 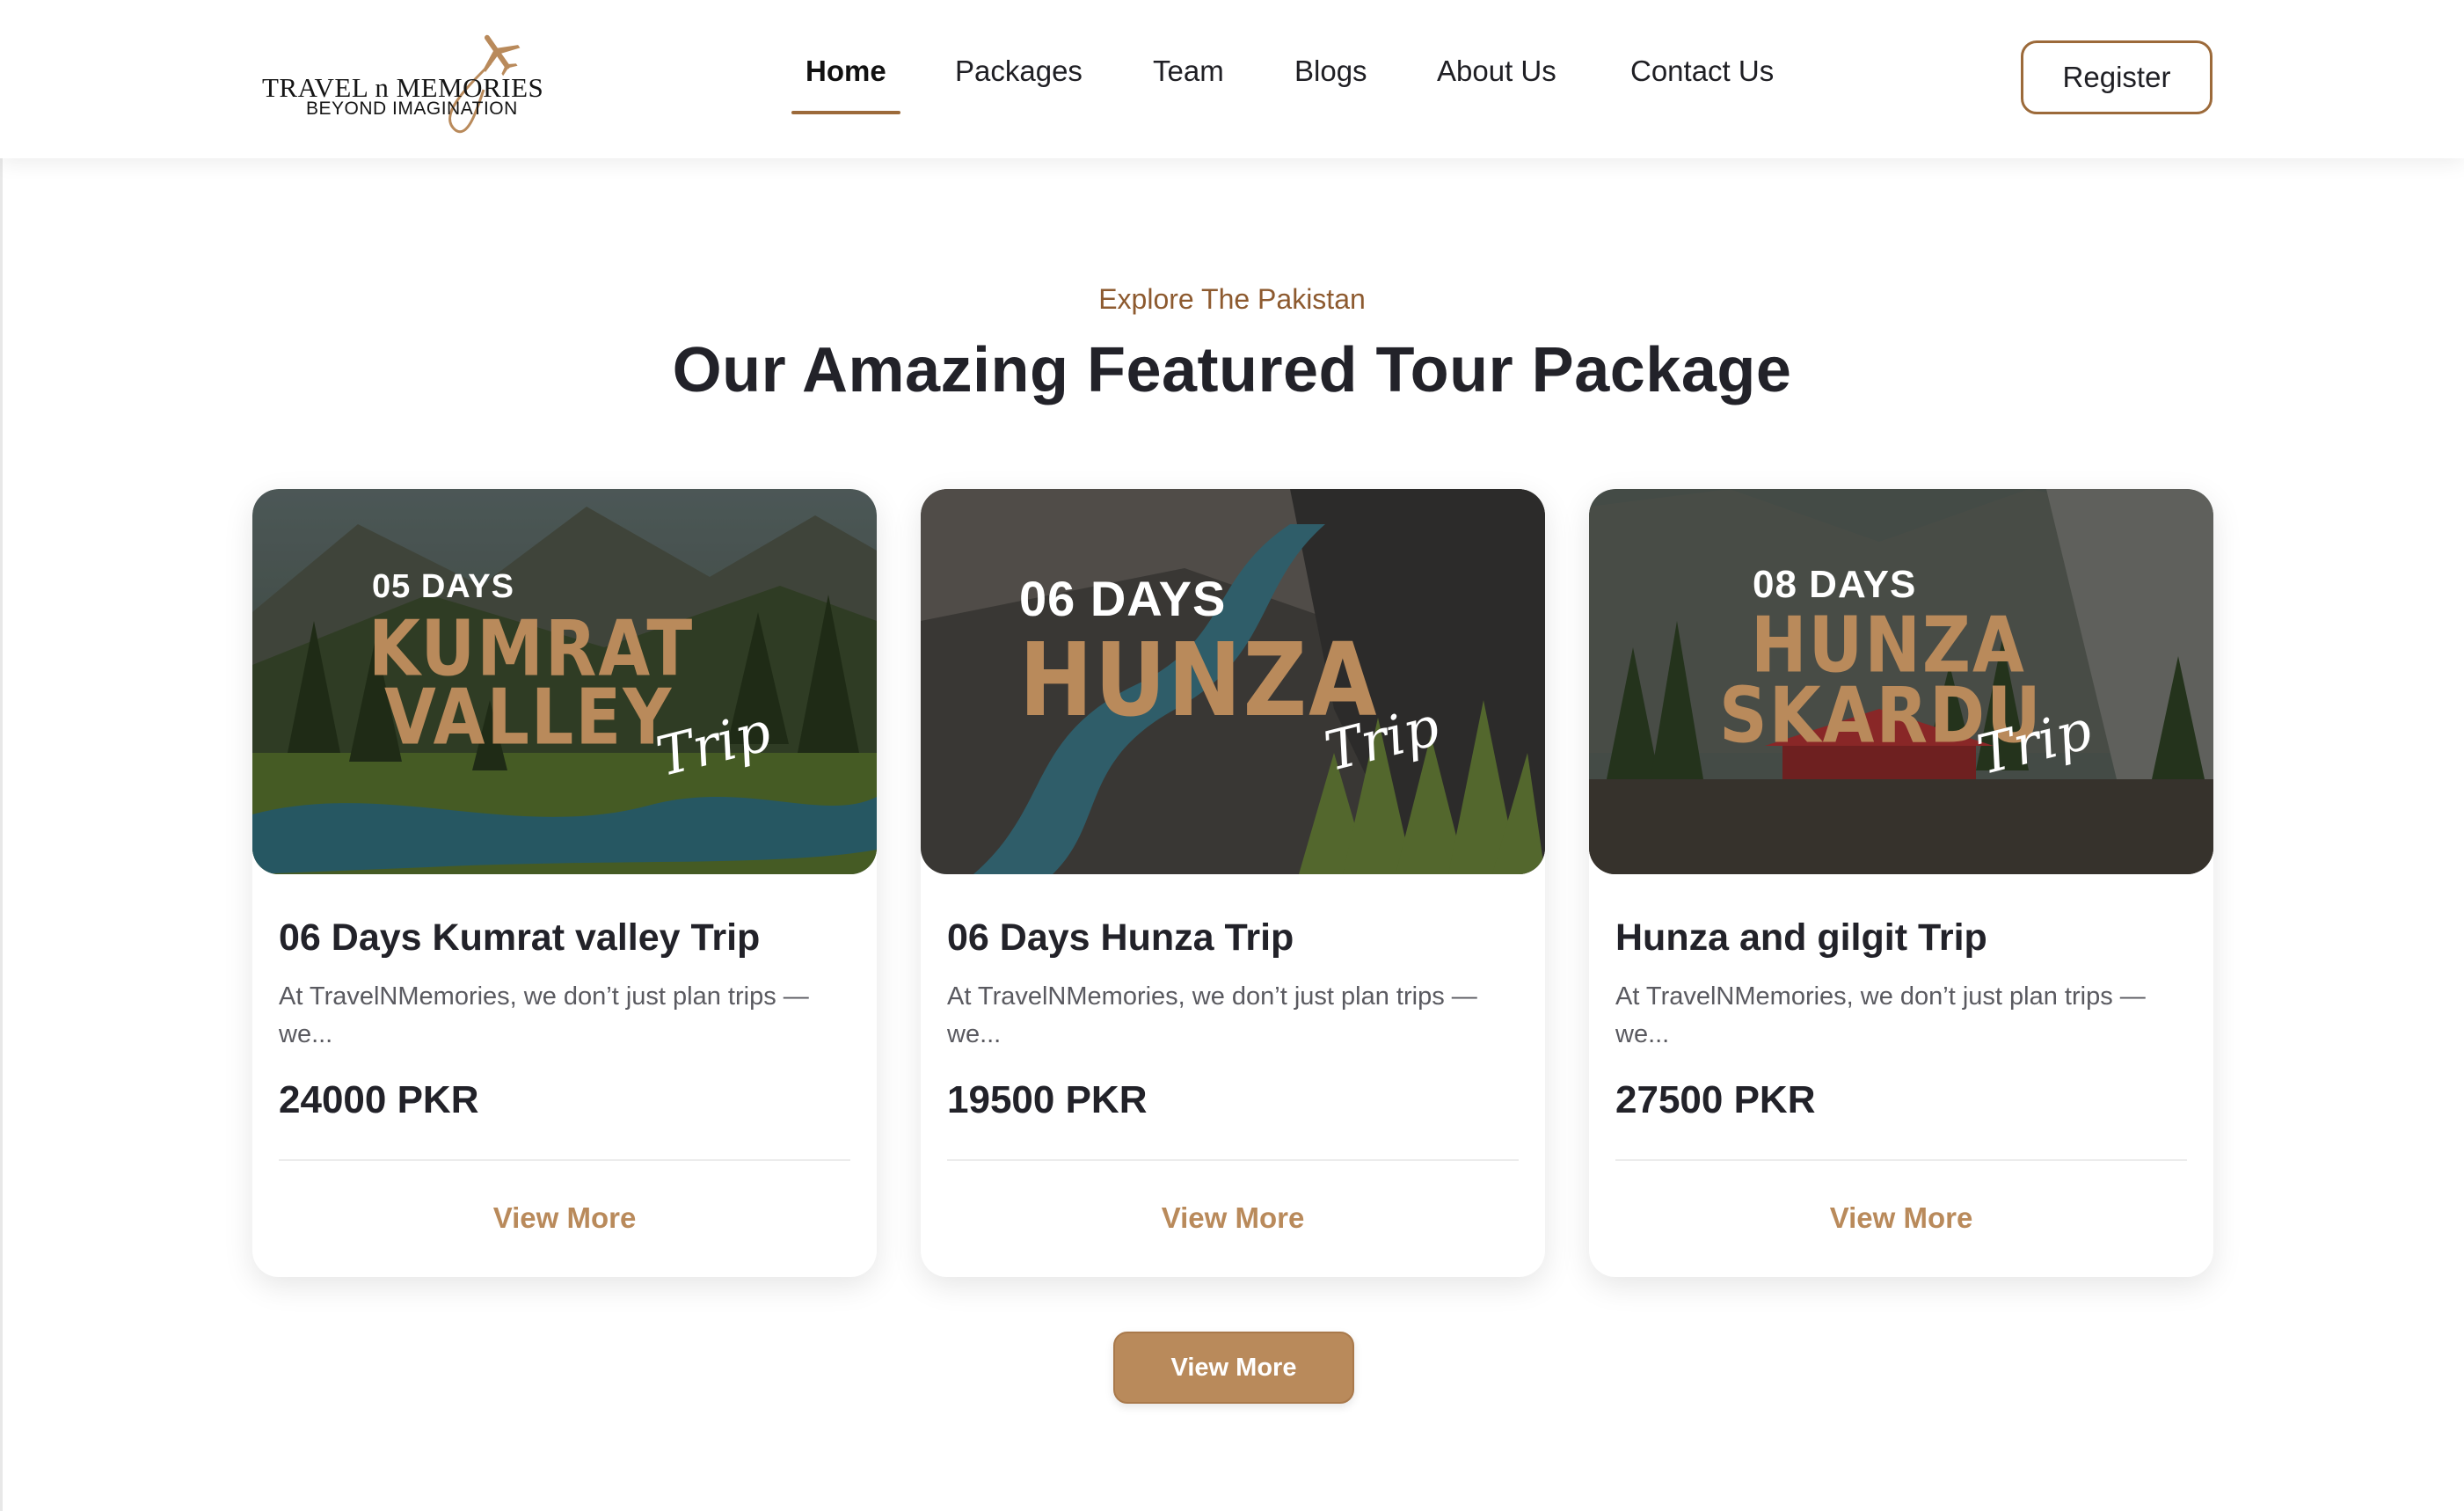 What do you see at coordinates (1, 755) in the screenshot?
I see `page-edge-rule` at bounding box center [1, 755].